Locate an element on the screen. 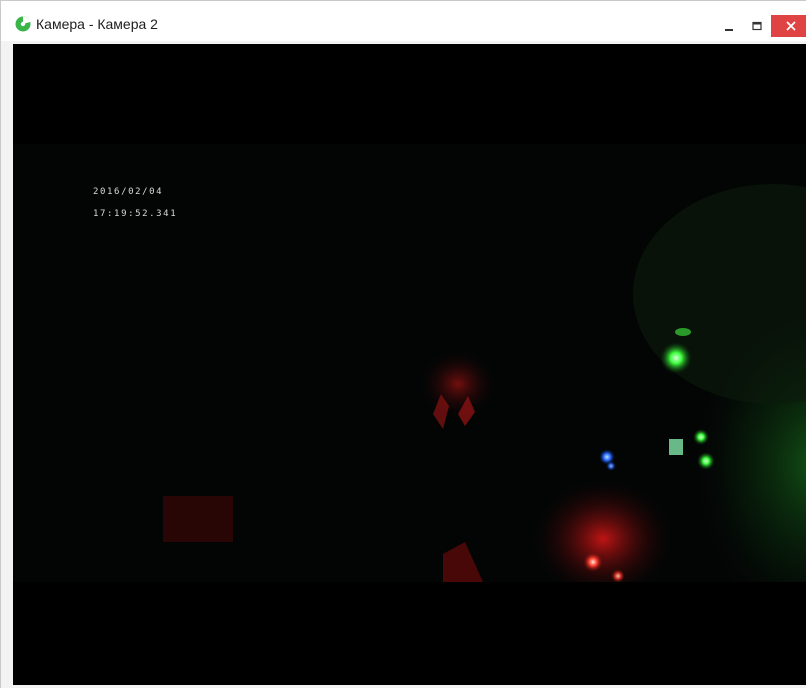  osd-date: 2016/02/04 is located at coordinates (128, 192).